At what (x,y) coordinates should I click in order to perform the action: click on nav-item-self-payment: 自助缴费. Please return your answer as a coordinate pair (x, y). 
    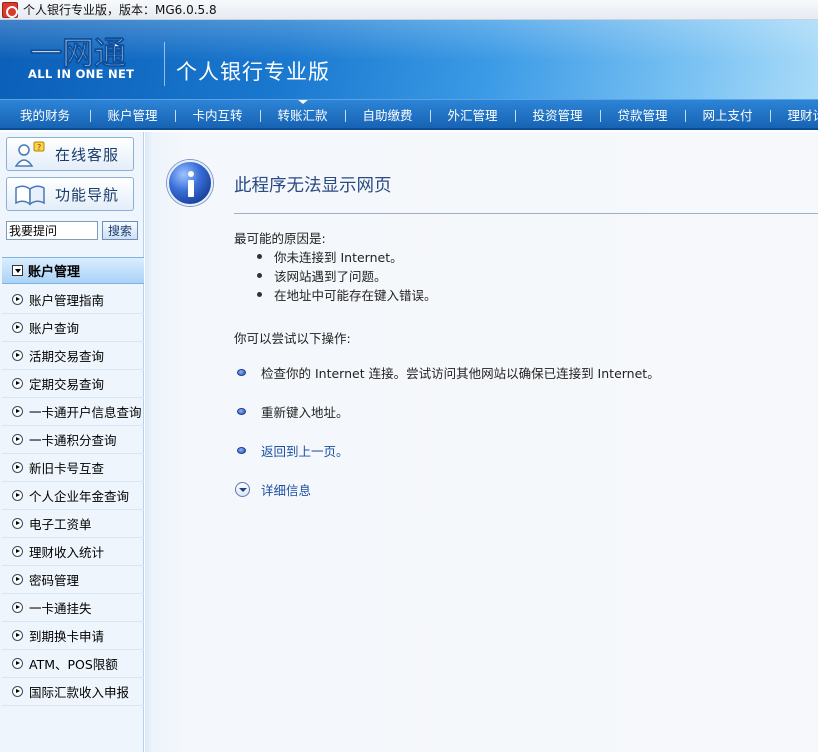
    Looking at the image, I should click on (387, 114).